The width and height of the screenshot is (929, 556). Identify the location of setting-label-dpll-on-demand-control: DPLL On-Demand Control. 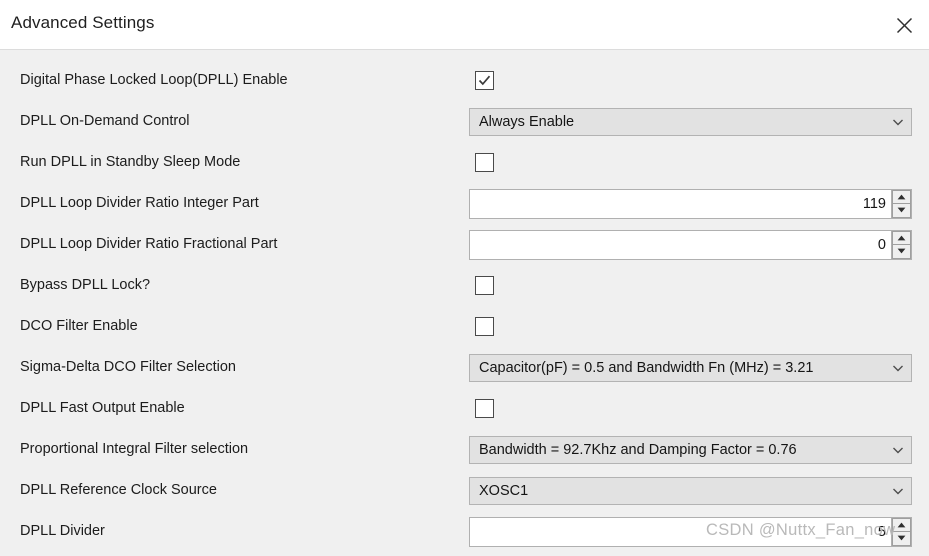
(105, 121).